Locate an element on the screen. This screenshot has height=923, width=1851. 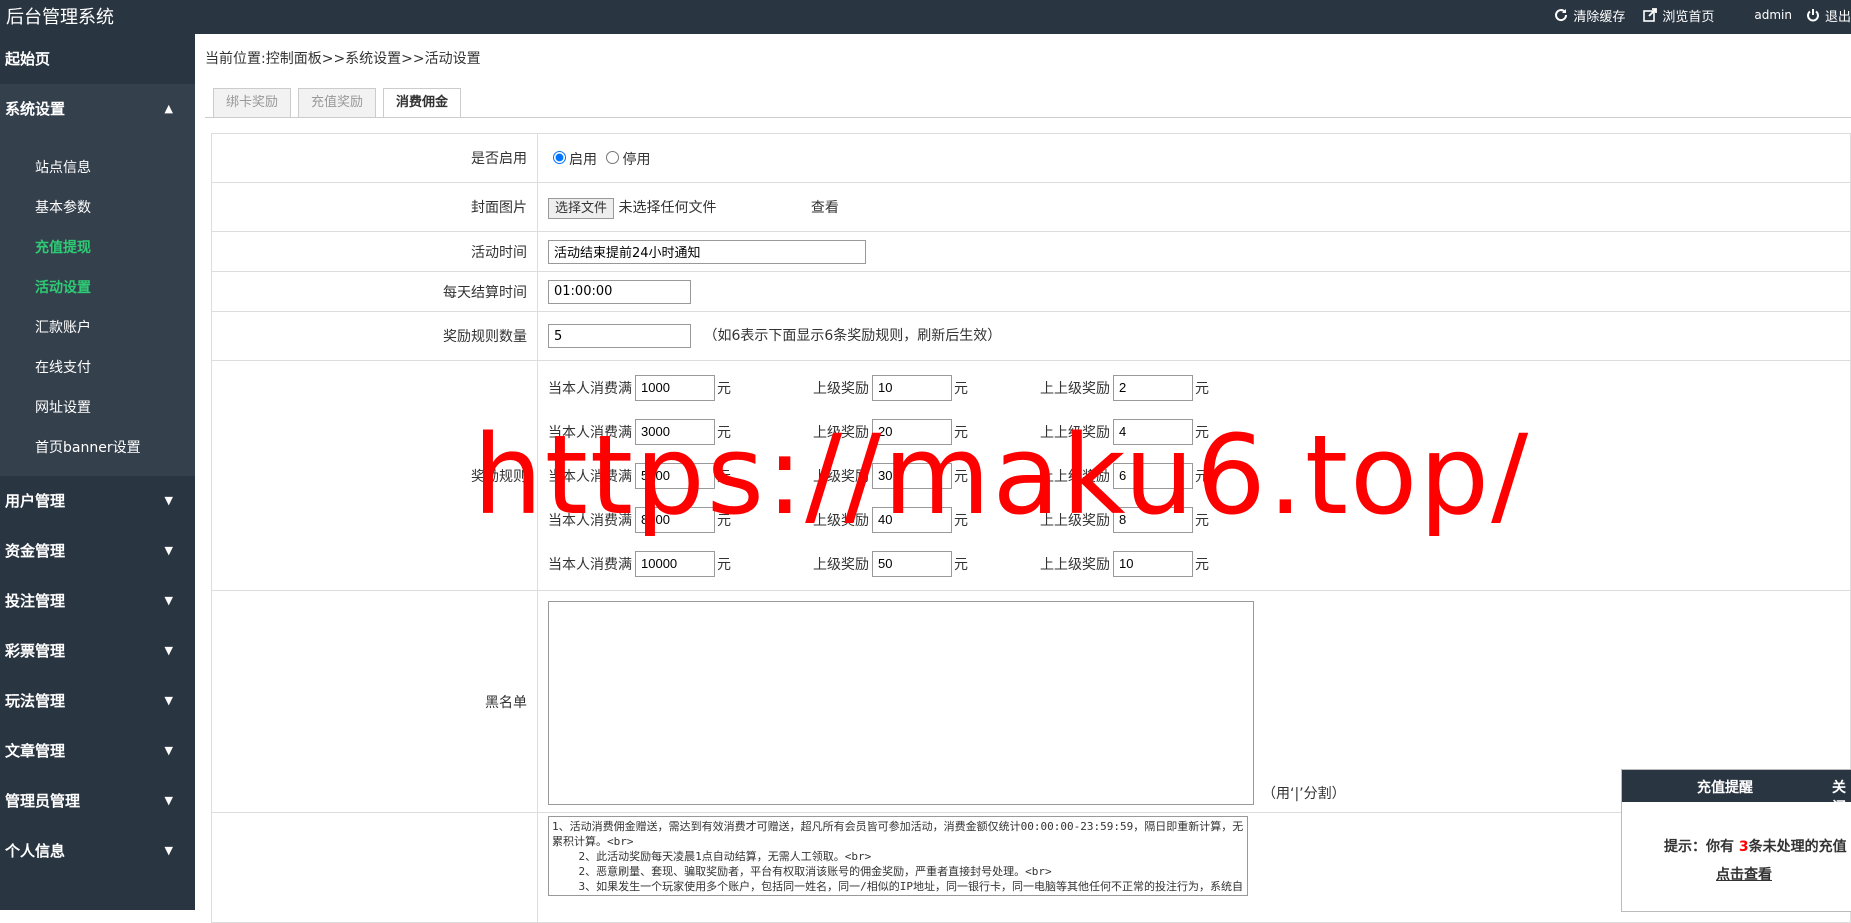
watermark-url: https://maku6.top/ is located at coordinates (1002, 475).